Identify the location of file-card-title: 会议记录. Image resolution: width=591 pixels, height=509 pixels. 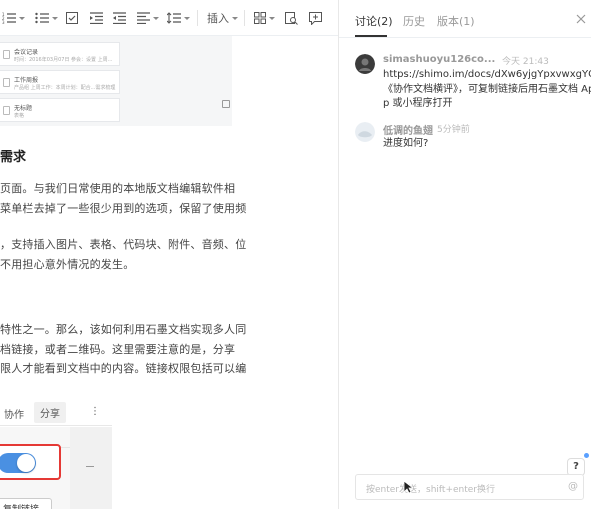
(26, 52).